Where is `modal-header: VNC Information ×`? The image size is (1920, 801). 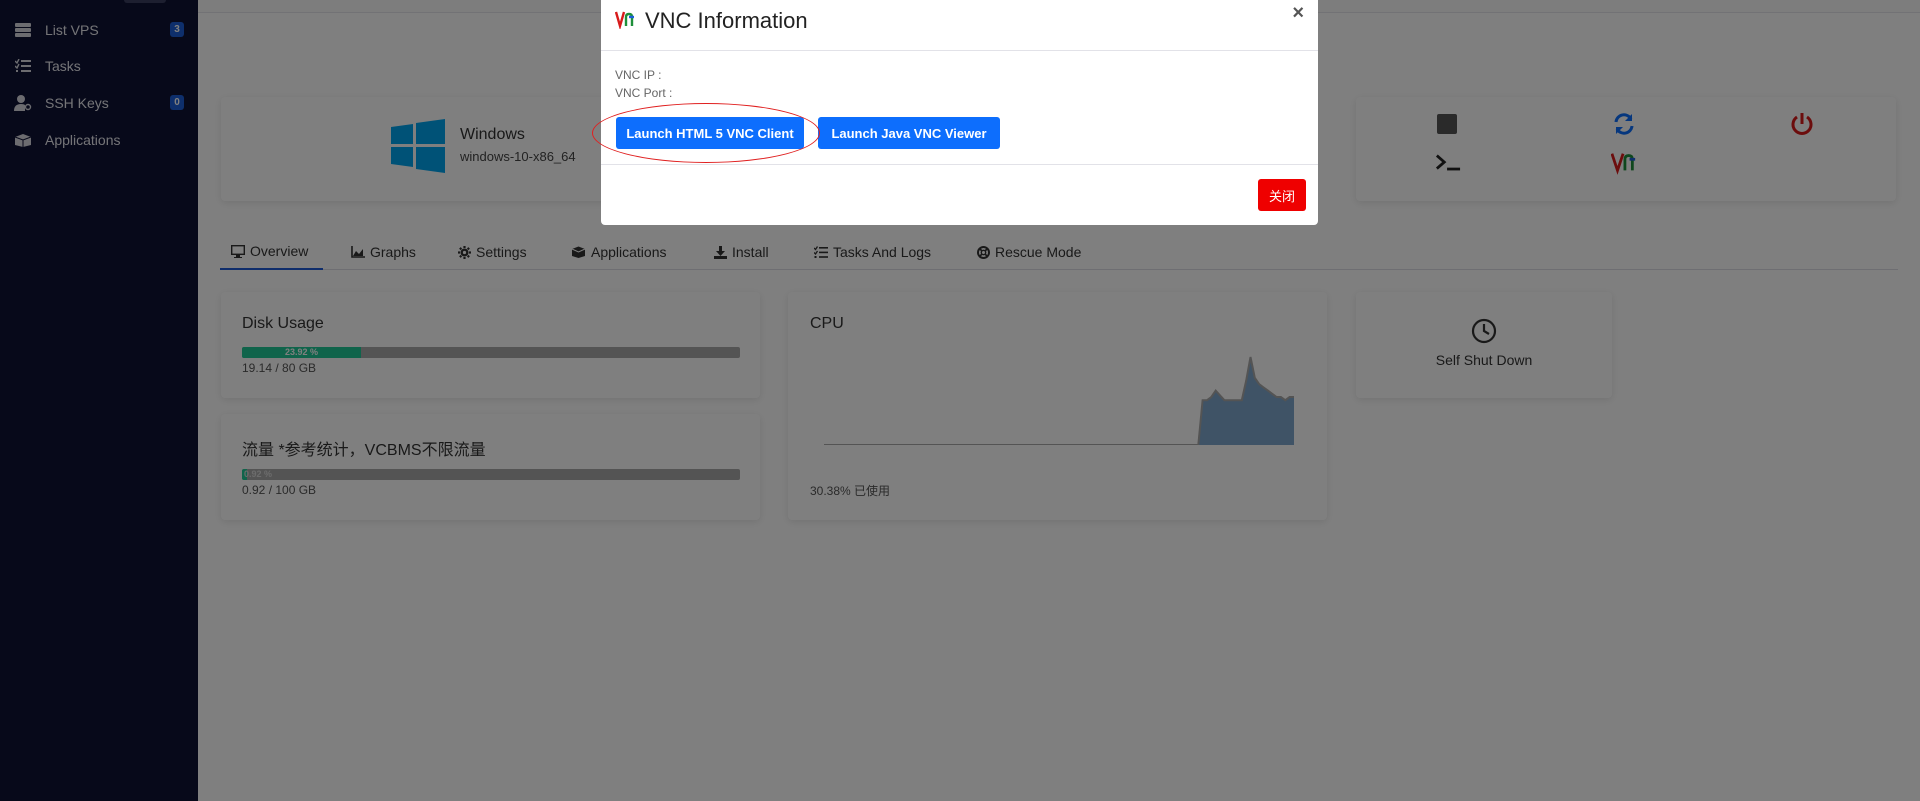 modal-header: VNC Information × is located at coordinates (959, 25).